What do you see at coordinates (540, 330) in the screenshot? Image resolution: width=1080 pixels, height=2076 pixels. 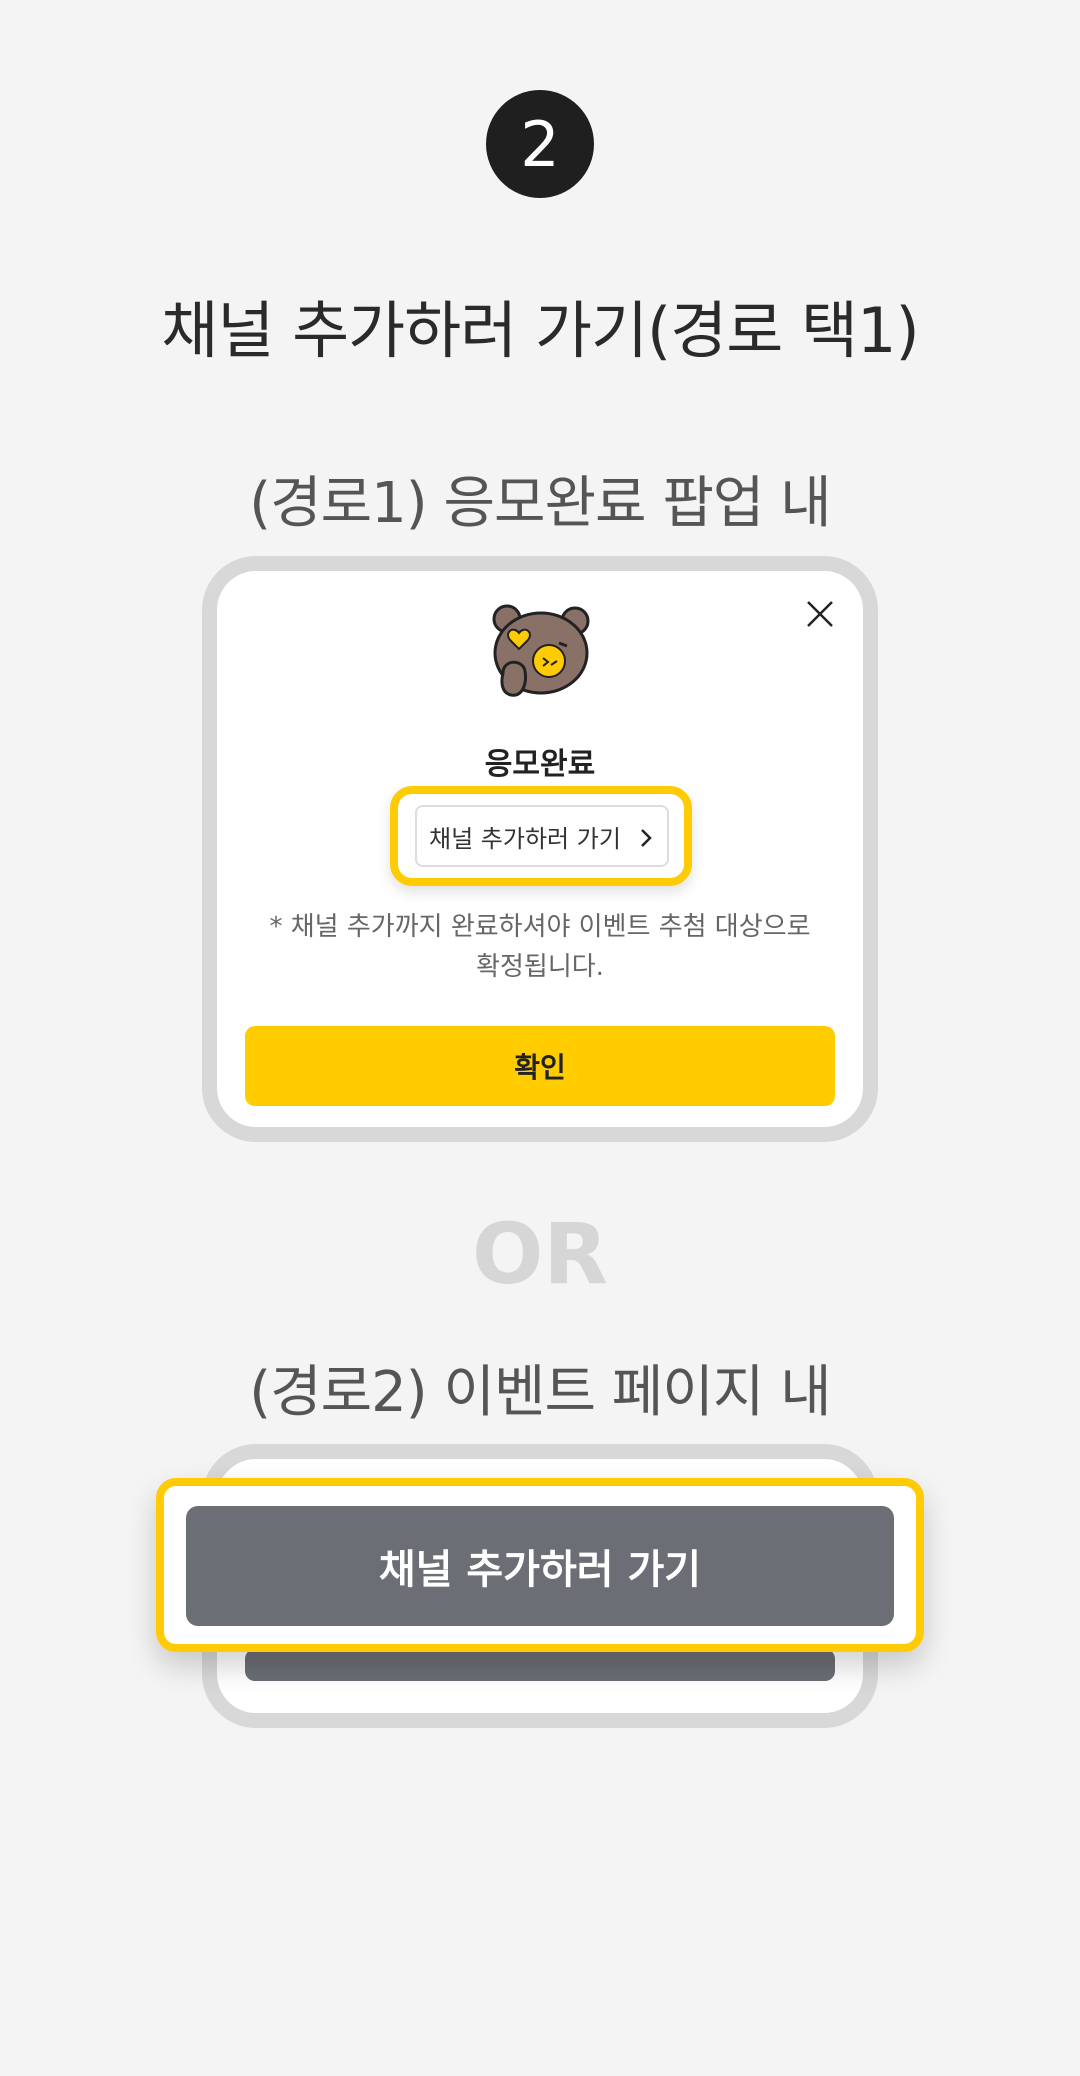 I see `page-title: 채널 추가하러 가기(경로 택1)` at bounding box center [540, 330].